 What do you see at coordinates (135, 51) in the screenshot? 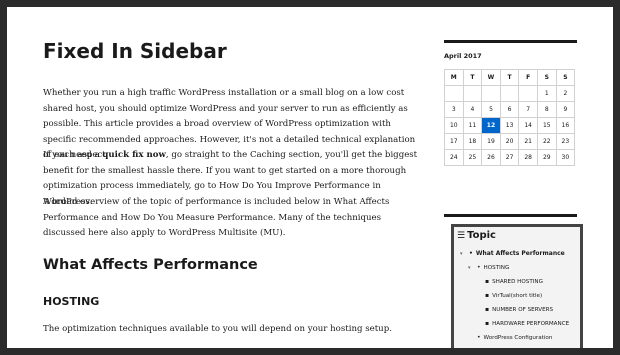
I see `page-title: Fixed In Sidebar` at bounding box center [135, 51].